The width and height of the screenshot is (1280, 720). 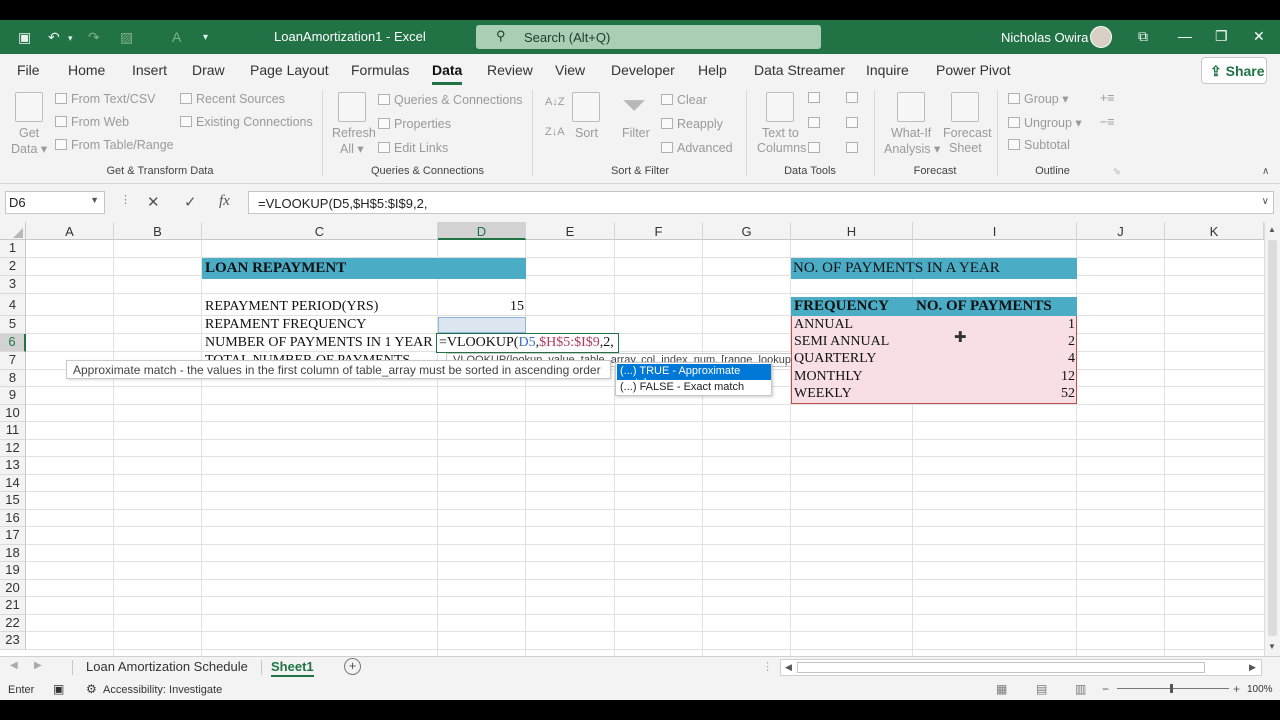 I want to click on forecast-sheet-label-1: Forecast, so click(x=967, y=133).